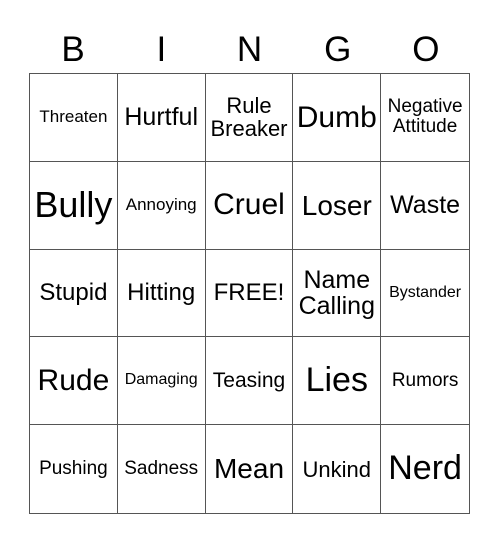  I want to click on cell-text: Rule Breaker, so click(249, 117).